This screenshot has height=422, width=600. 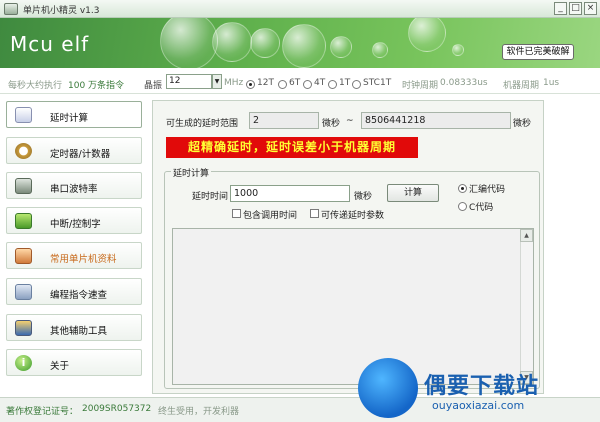 I want to click on speed-value: 100 万条指令, so click(x=96, y=86).